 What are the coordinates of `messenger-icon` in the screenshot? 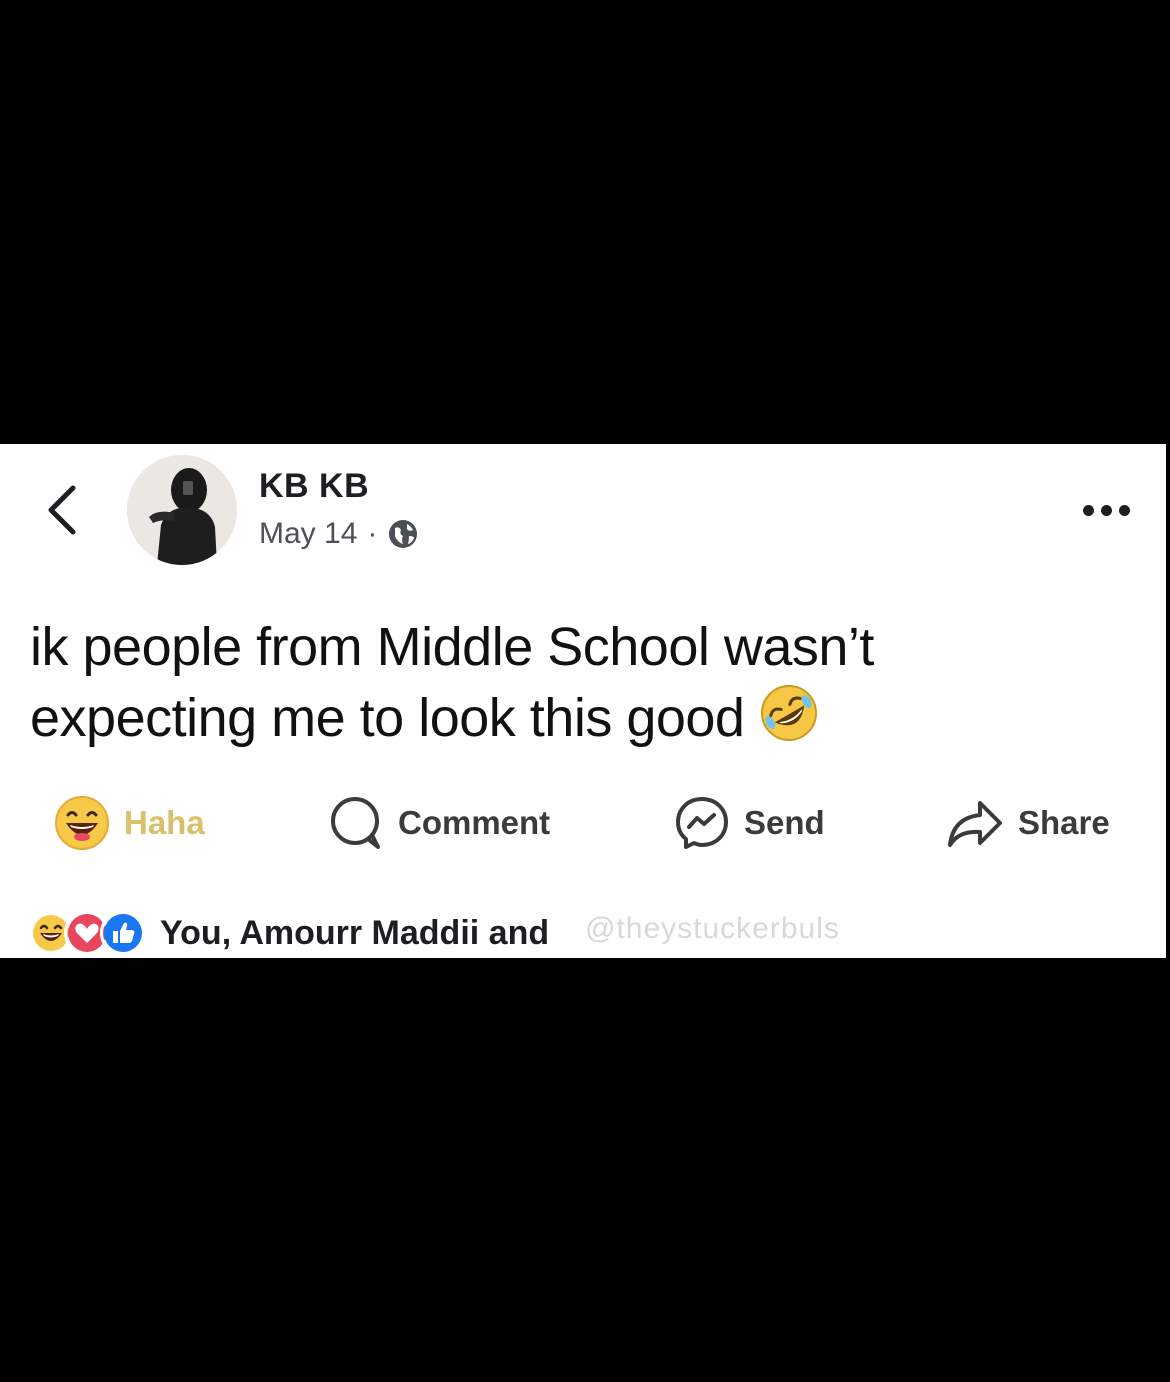 It's located at (702, 823).